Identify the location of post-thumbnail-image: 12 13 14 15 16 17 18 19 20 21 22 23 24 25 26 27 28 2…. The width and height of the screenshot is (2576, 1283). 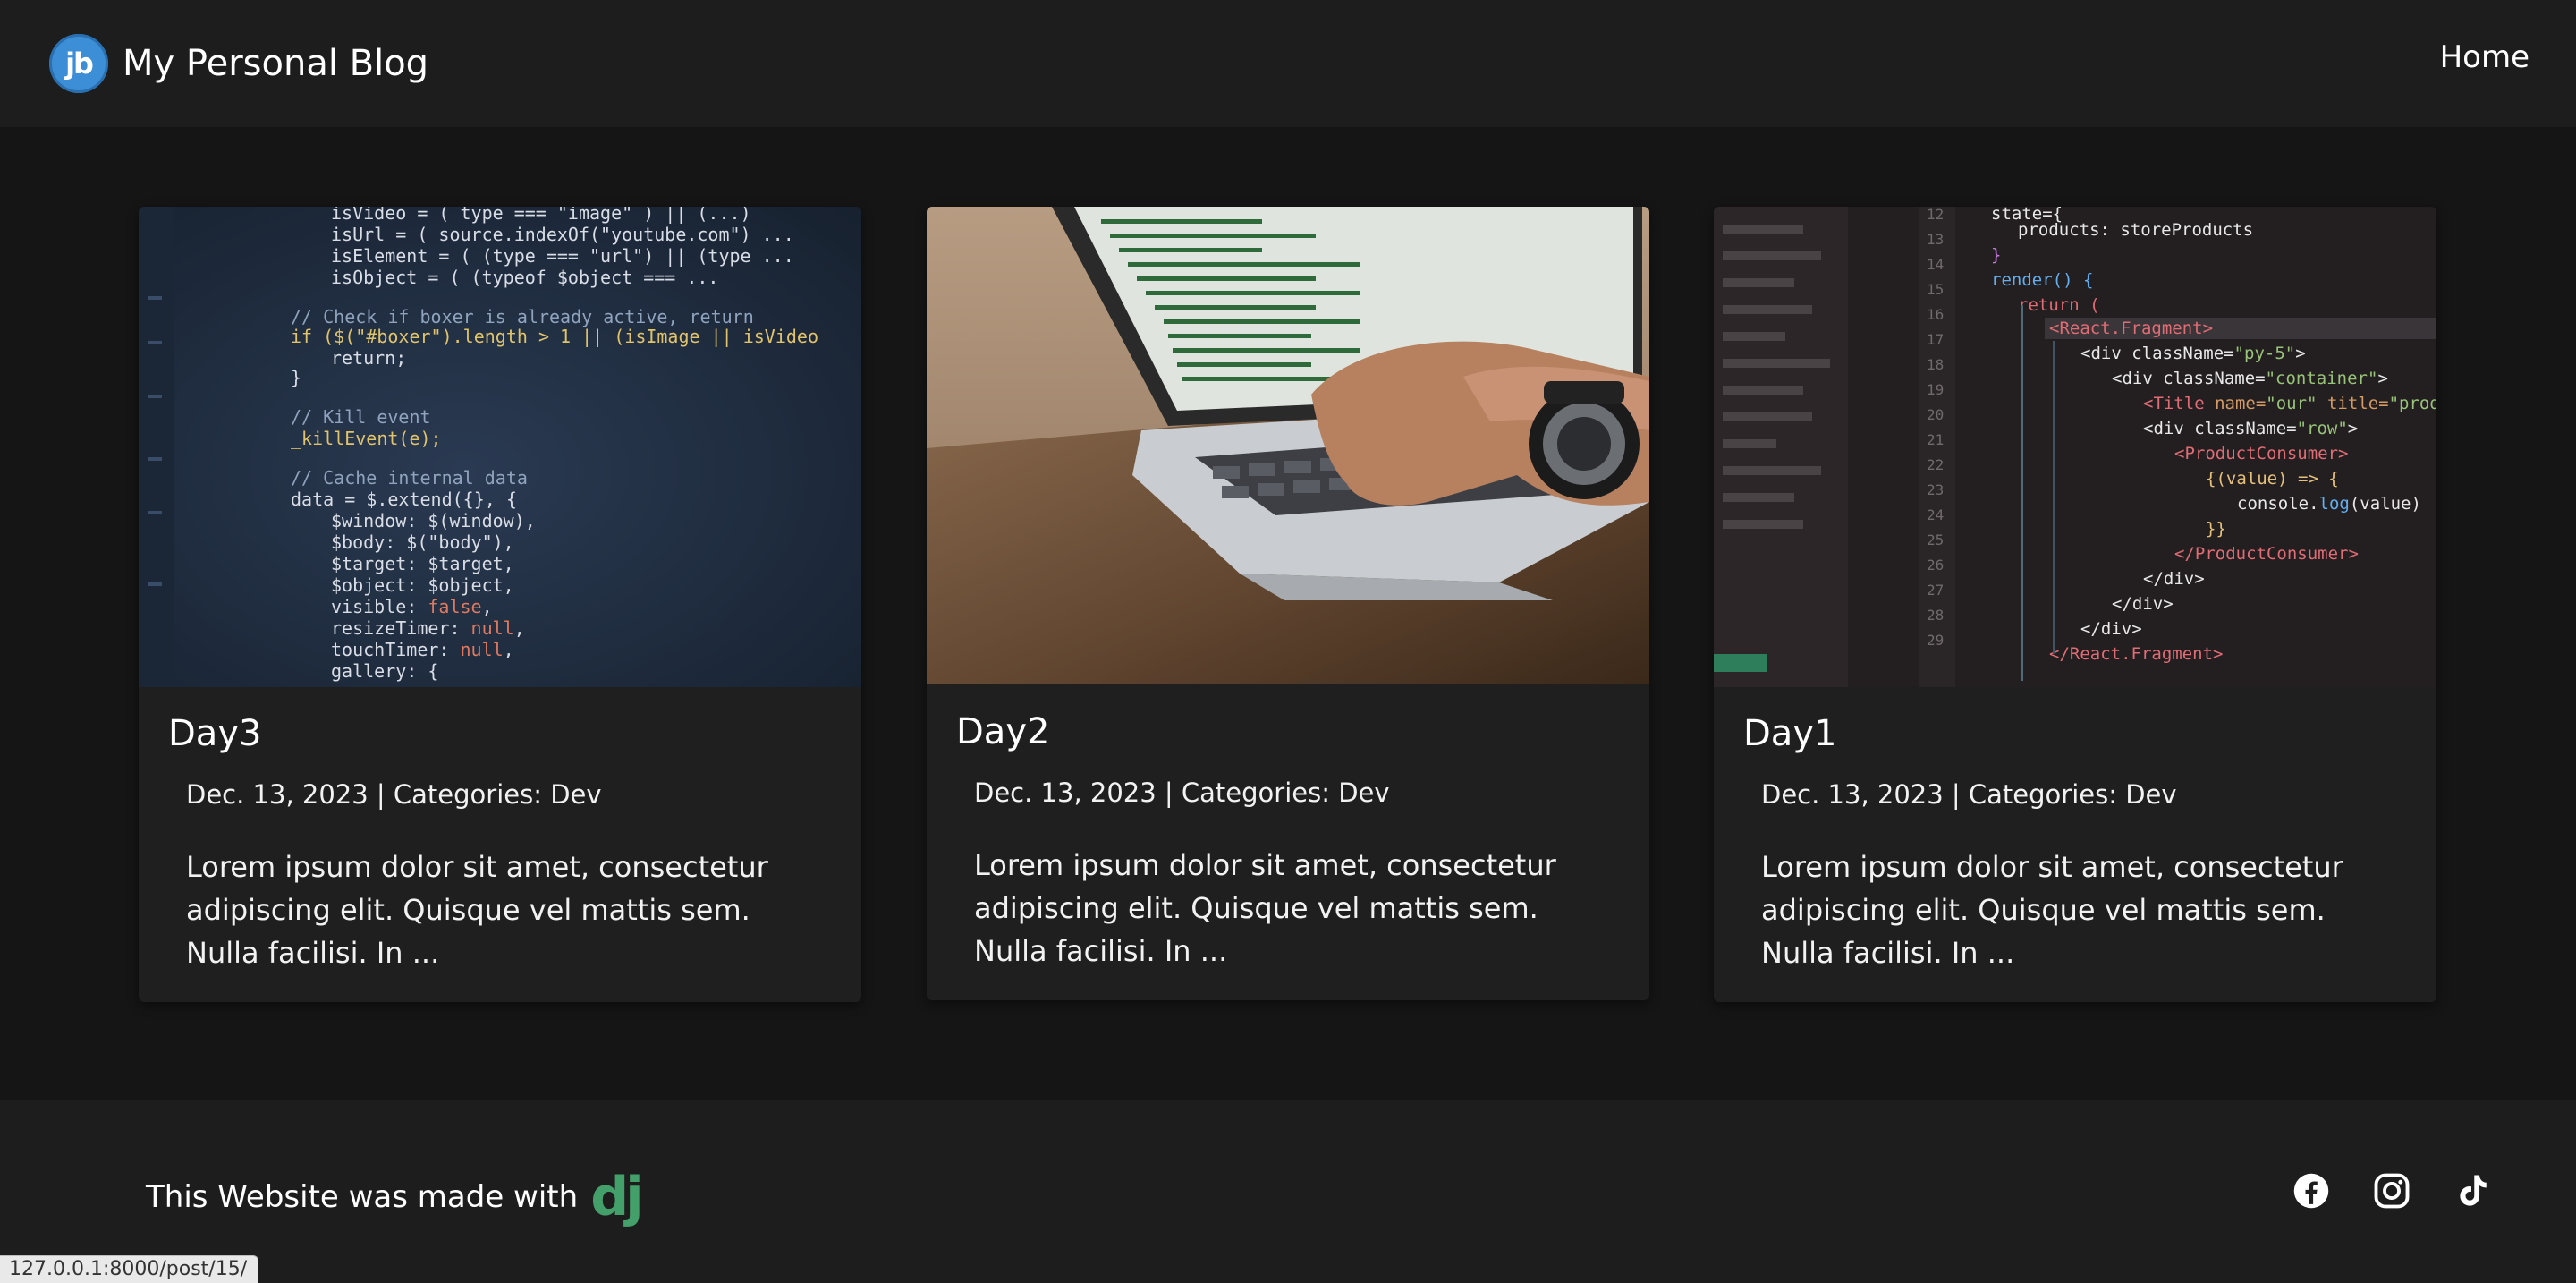
(2075, 447).